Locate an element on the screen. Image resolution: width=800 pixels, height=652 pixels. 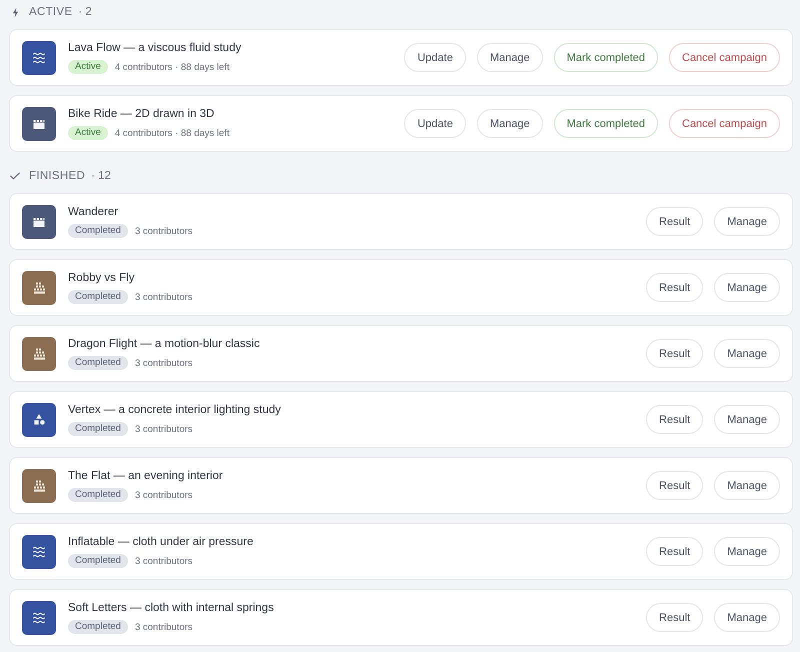
lightning-icon is located at coordinates (15, 12).